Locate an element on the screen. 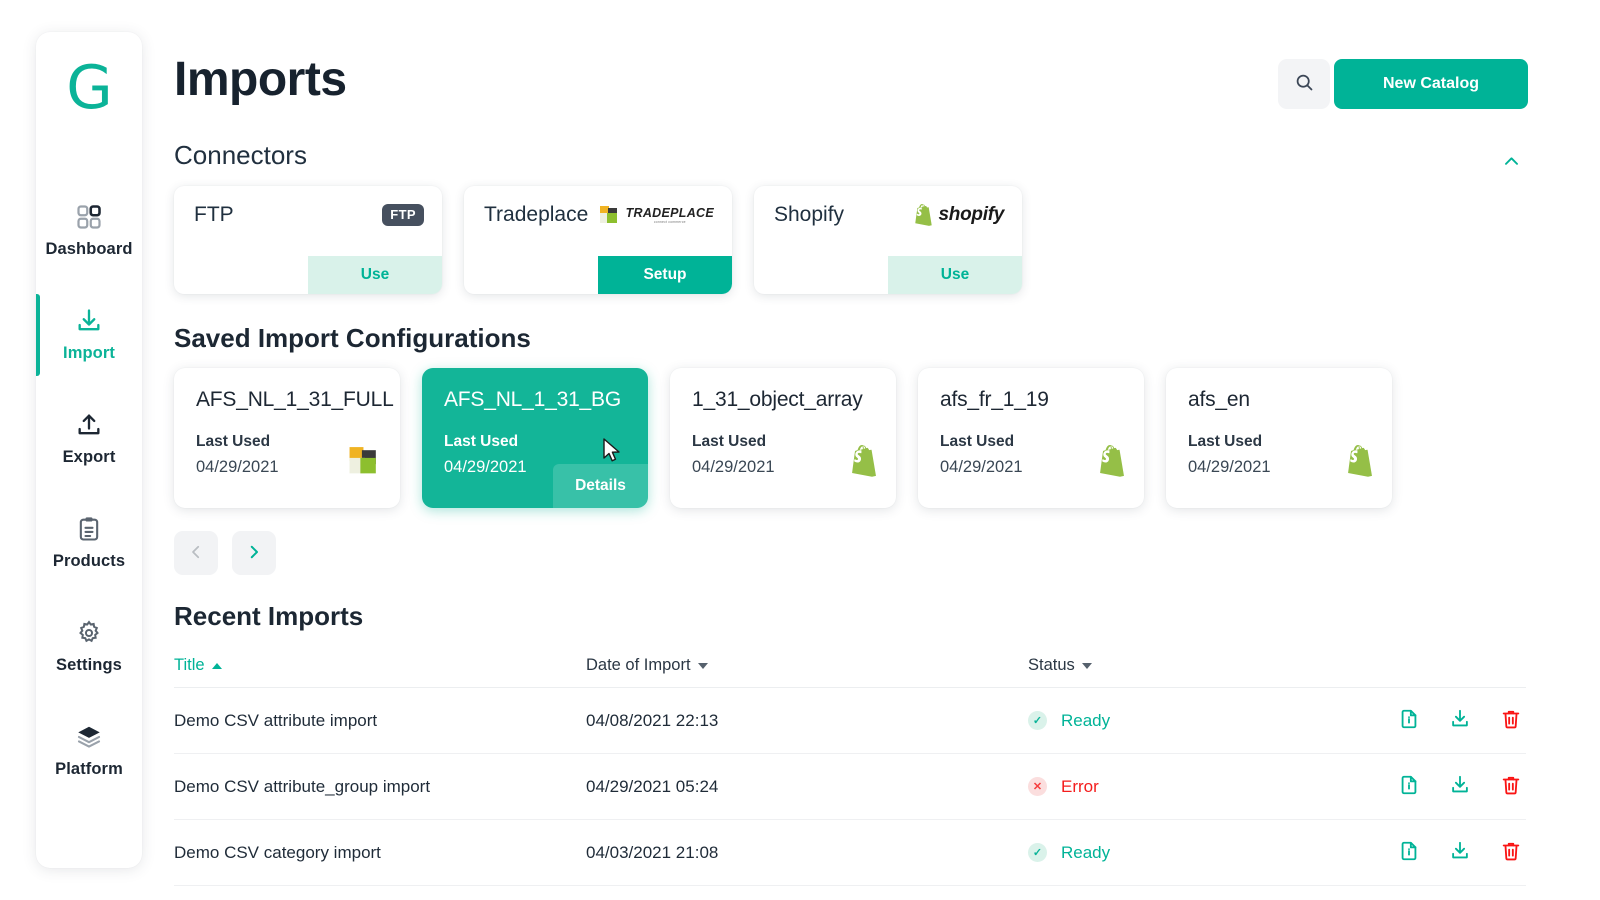 This screenshot has height=900, width=1600. config-card-1-31-object-array: 1_31_object_array Last Used 04/29/2021 is located at coordinates (783, 438).